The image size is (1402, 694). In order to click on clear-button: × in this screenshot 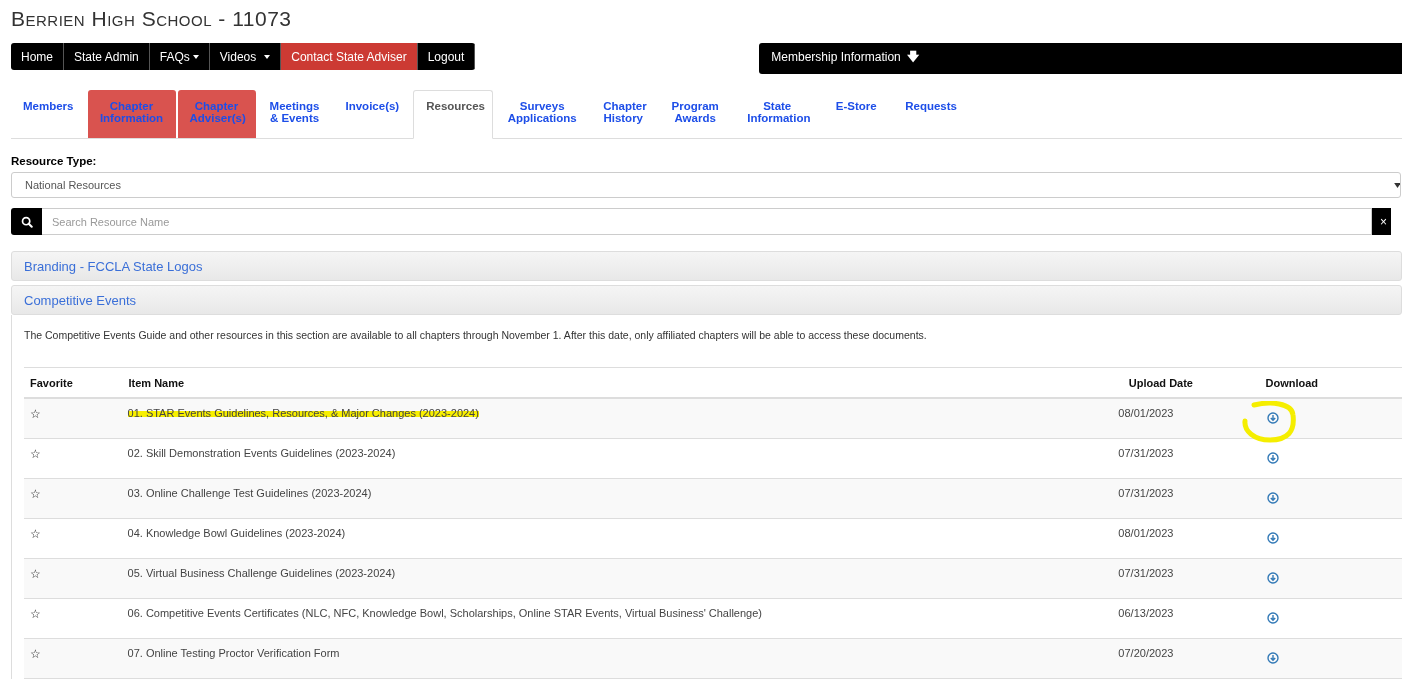, I will do `click(1381, 221)`.